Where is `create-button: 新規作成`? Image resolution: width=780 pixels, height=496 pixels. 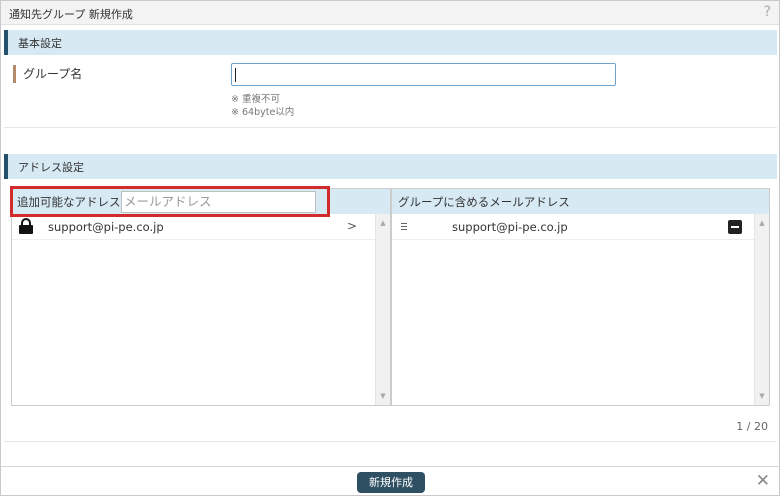 create-button: 新規作成 is located at coordinates (391, 482).